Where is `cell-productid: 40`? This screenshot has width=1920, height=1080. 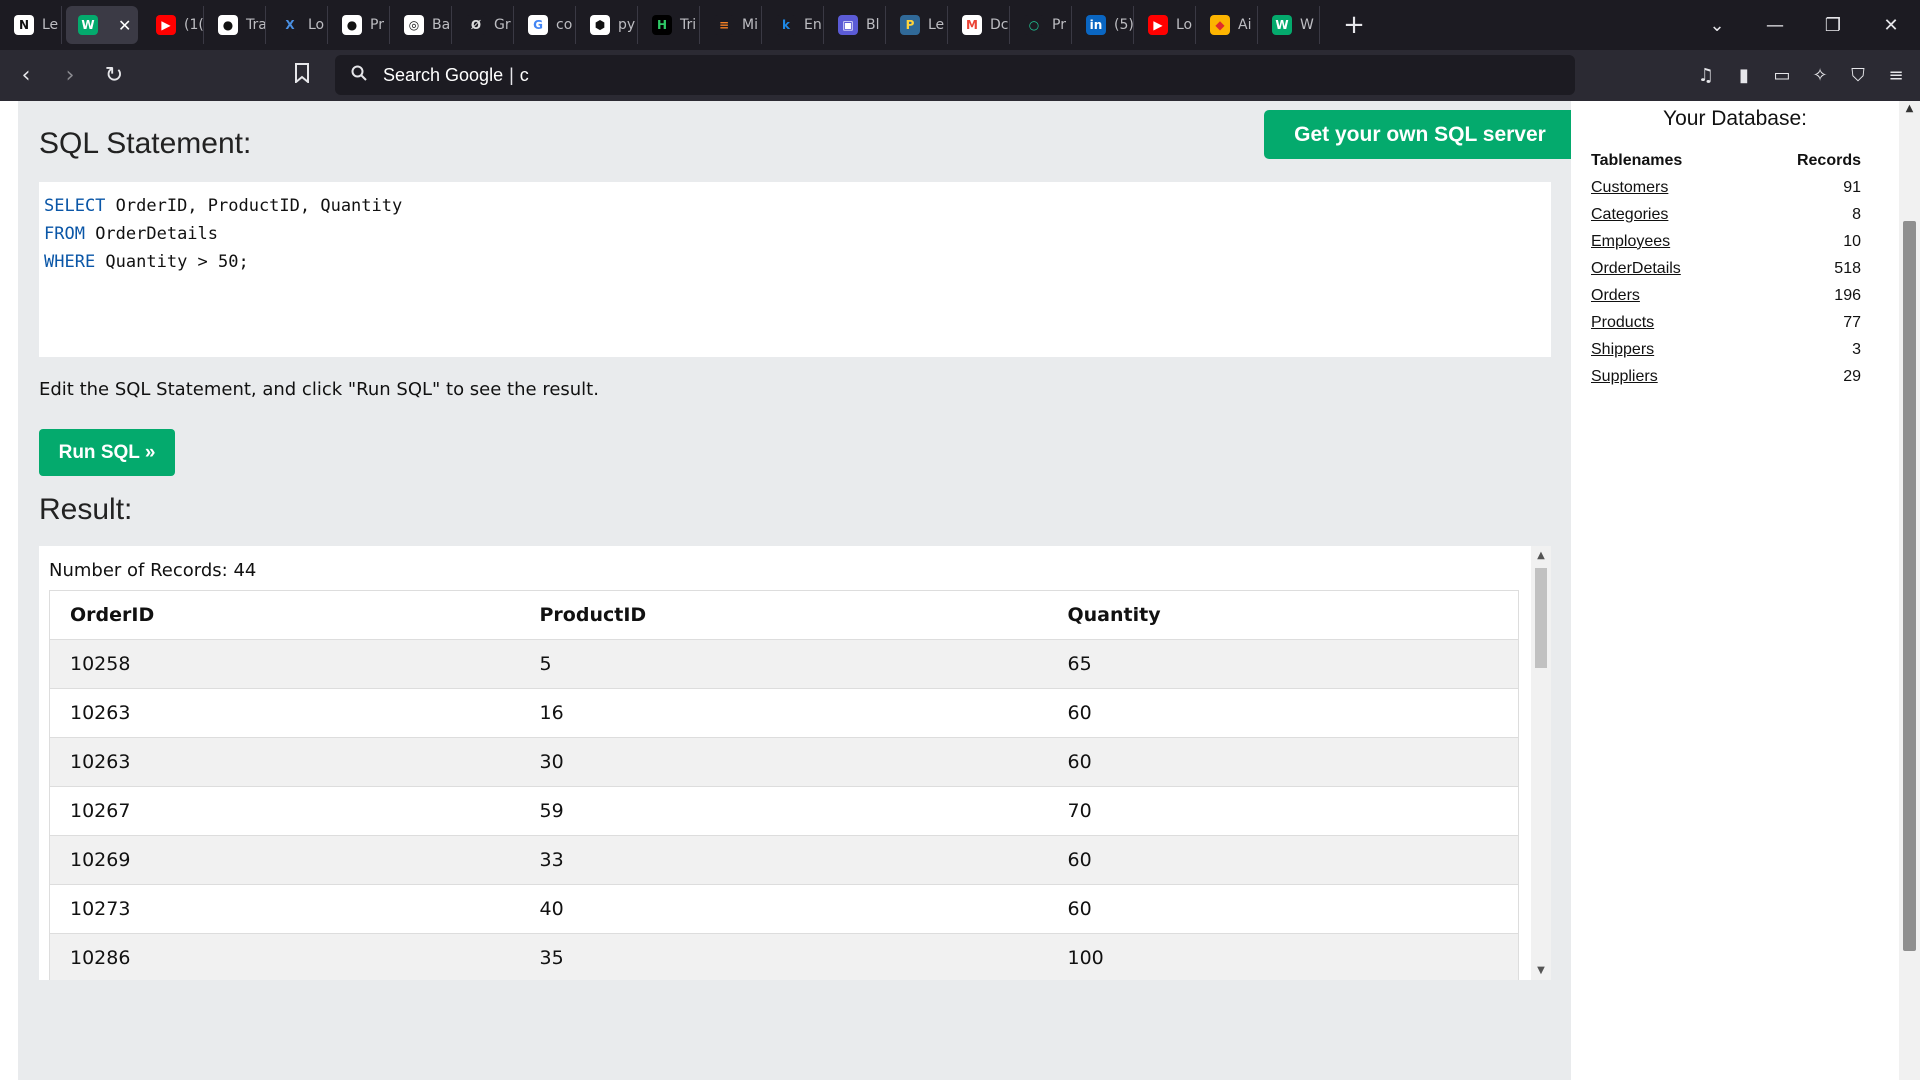 cell-productid: 40 is located at coordinates (783, 909).